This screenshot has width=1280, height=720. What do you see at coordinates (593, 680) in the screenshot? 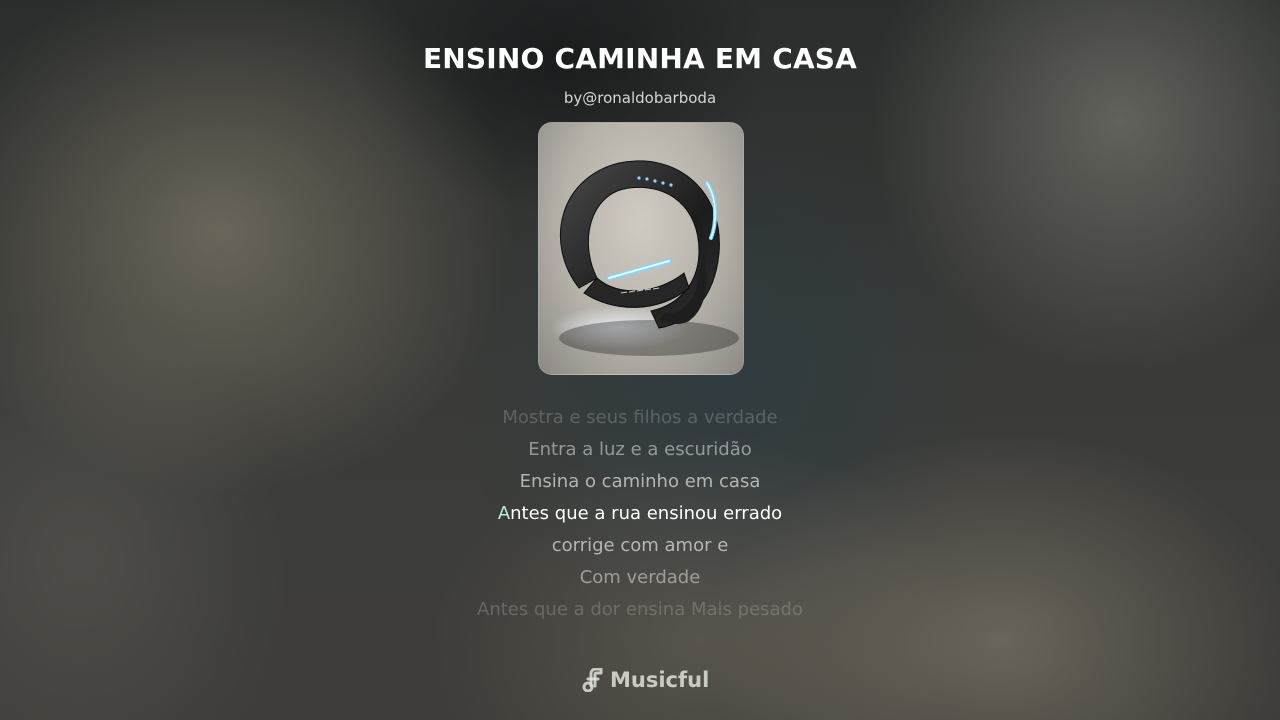
I see `music-note-icon` at bounding box center [593, 680].